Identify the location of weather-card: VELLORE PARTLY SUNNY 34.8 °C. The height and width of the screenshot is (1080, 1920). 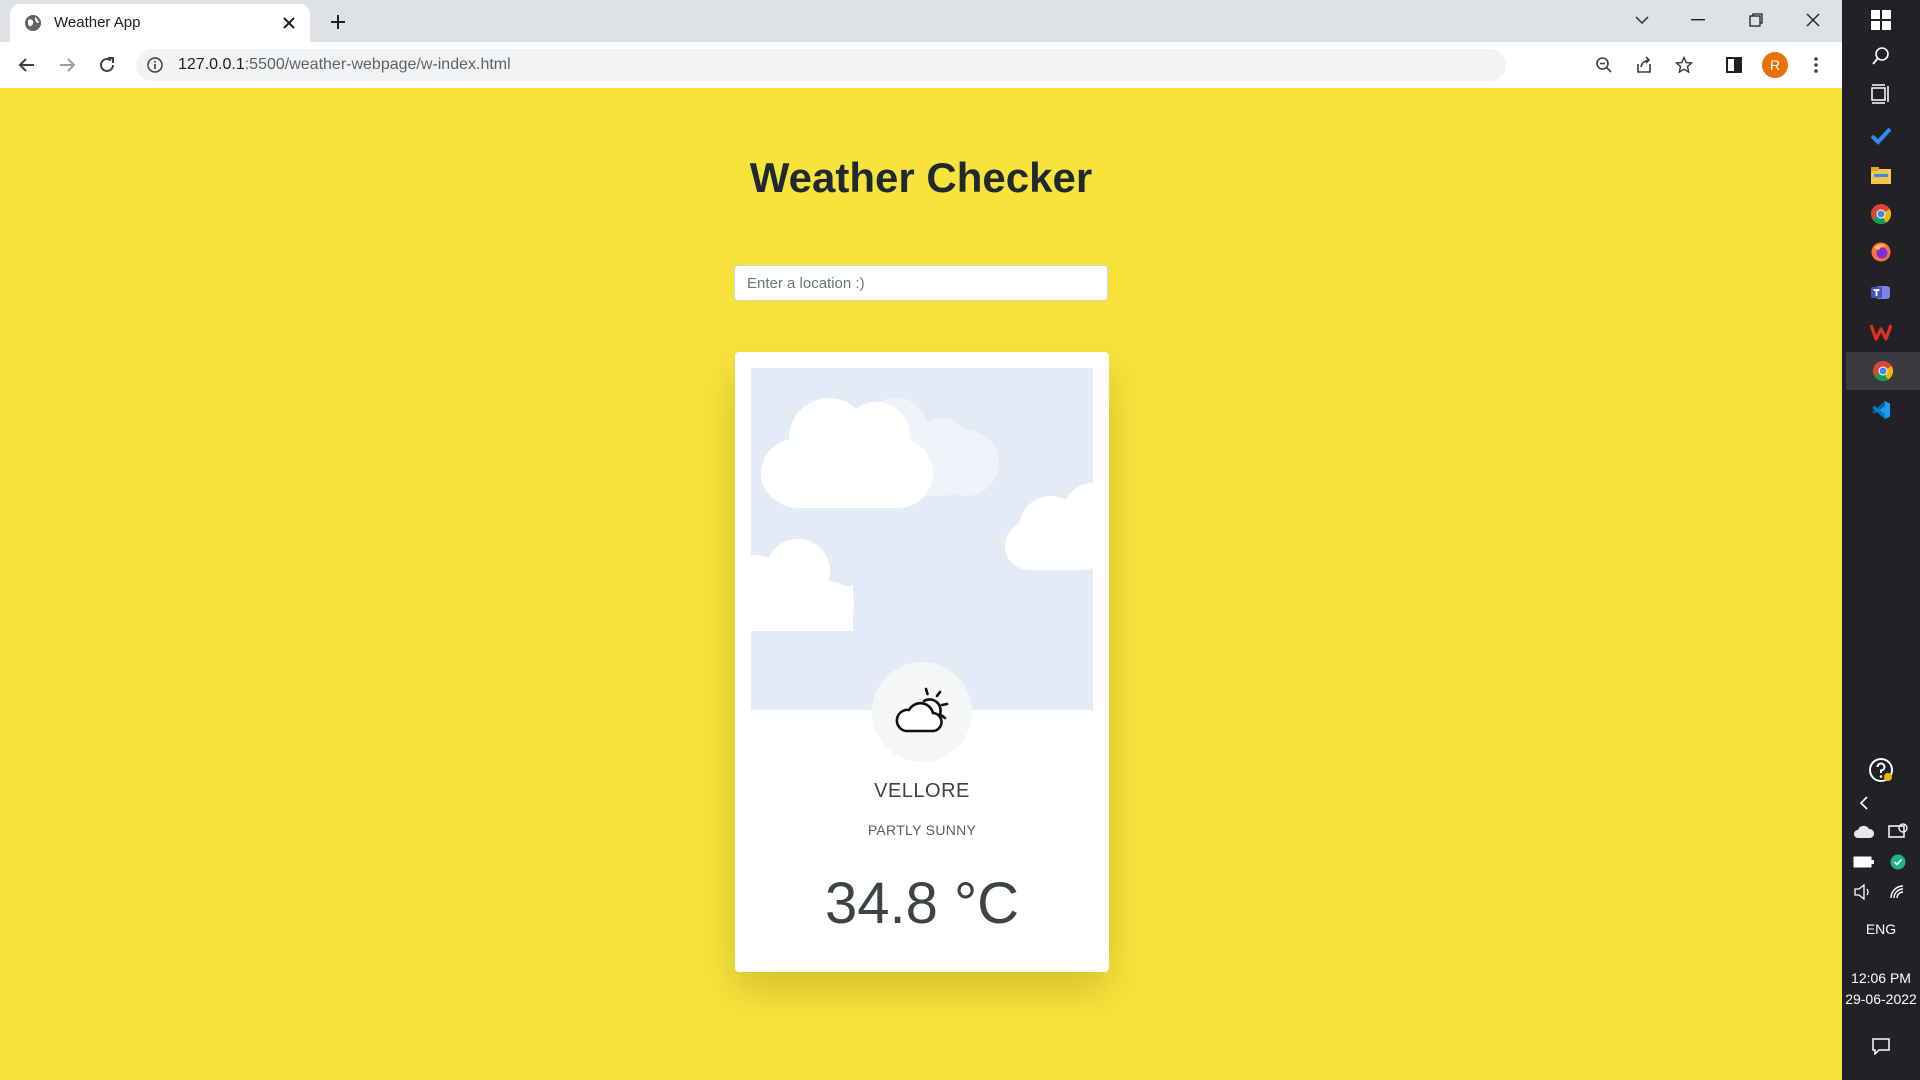
(922, 662).